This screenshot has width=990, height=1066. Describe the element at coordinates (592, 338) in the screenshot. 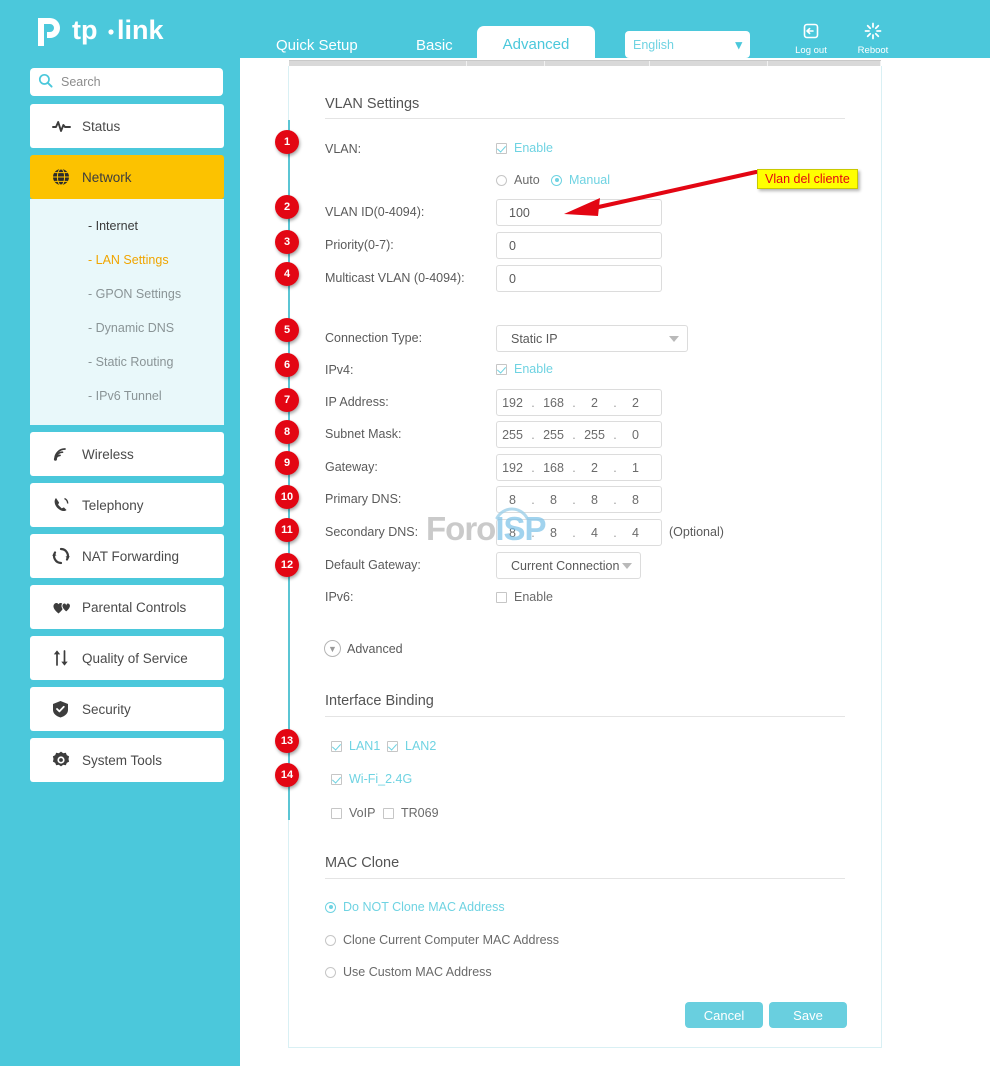

I see `connection-type-dropdown: Static IP` at that location.